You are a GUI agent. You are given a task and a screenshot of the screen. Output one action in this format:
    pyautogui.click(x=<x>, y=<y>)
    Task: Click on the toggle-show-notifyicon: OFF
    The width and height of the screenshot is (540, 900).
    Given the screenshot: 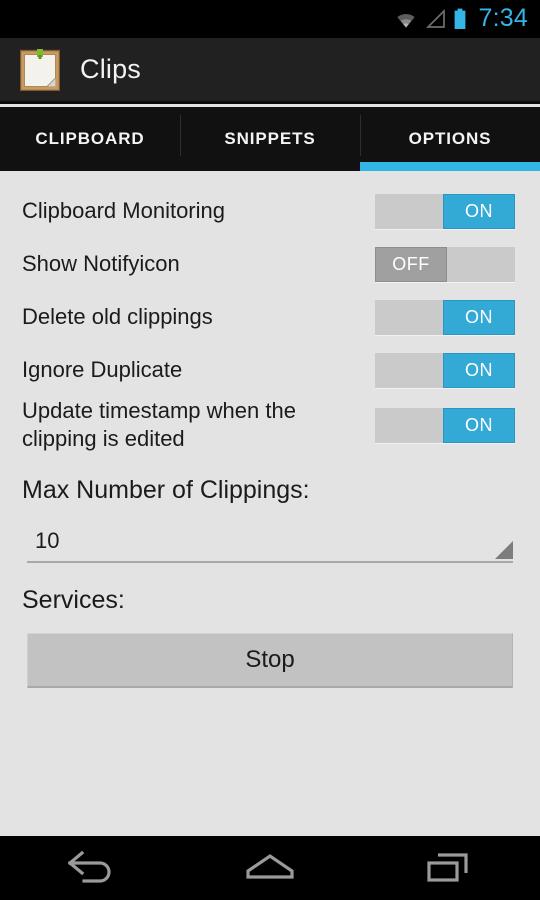 What is the action you would take?
    pyautogui.click(x=445, y=264)
    